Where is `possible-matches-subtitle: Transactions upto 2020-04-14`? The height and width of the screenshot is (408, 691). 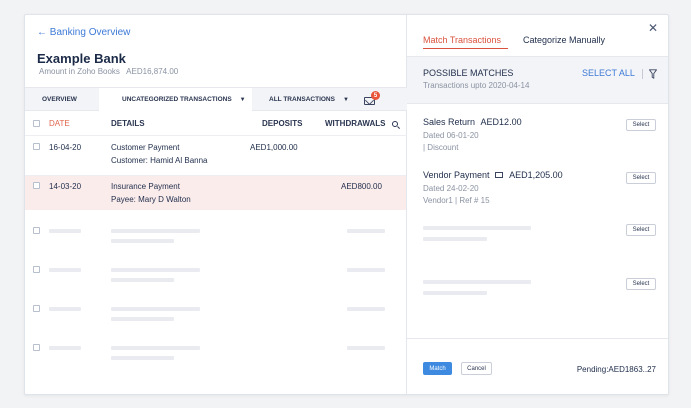 possible-matches-subtitle: Transactions upto 2020-04-14 is located at coordinates (476, 85).